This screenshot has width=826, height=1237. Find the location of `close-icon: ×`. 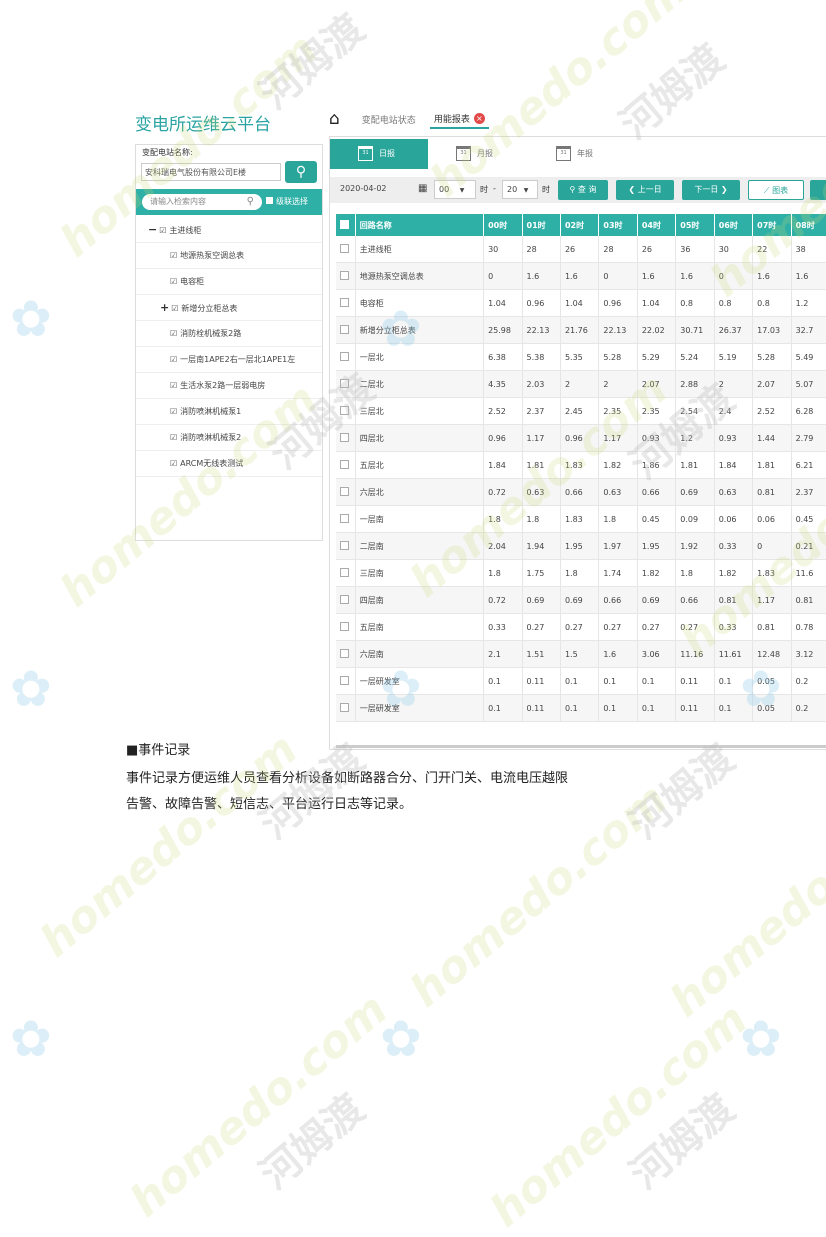

close-icon: × is located at coordinates (479, 118).